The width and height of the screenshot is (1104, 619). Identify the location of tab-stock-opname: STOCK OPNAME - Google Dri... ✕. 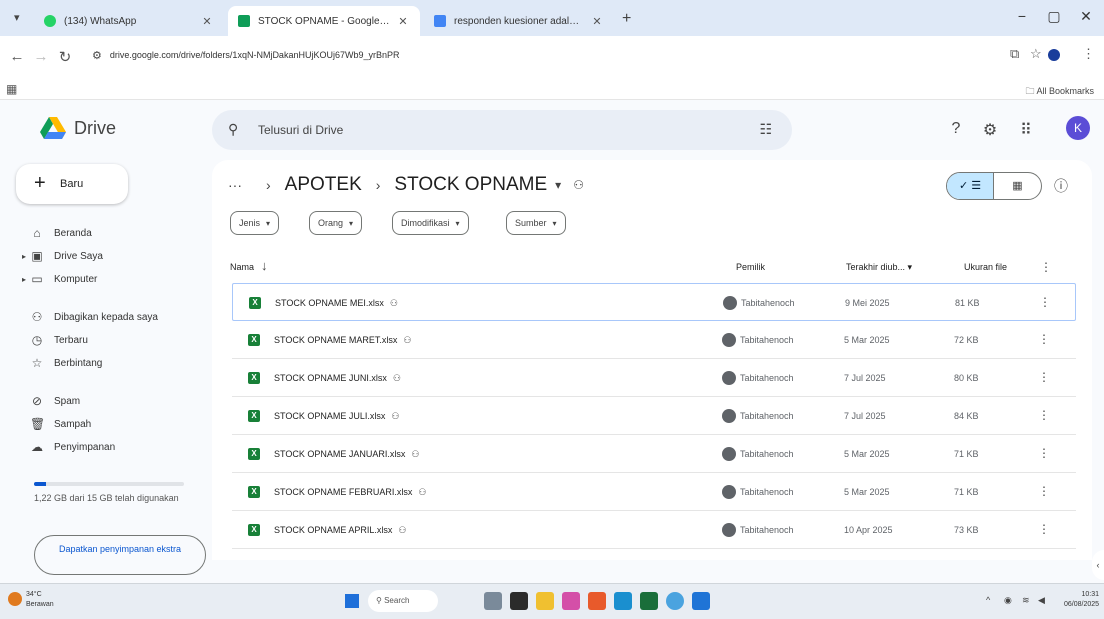
(324, 21).